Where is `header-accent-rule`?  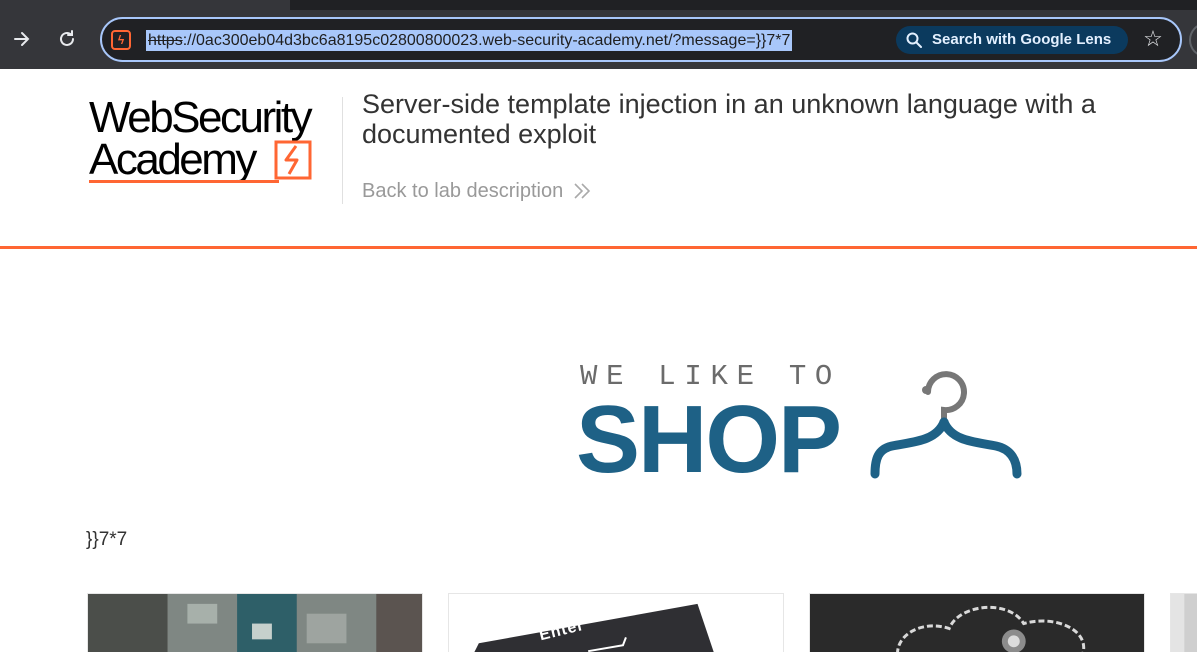
header-accent-rule is located at coordinates (598, 247).